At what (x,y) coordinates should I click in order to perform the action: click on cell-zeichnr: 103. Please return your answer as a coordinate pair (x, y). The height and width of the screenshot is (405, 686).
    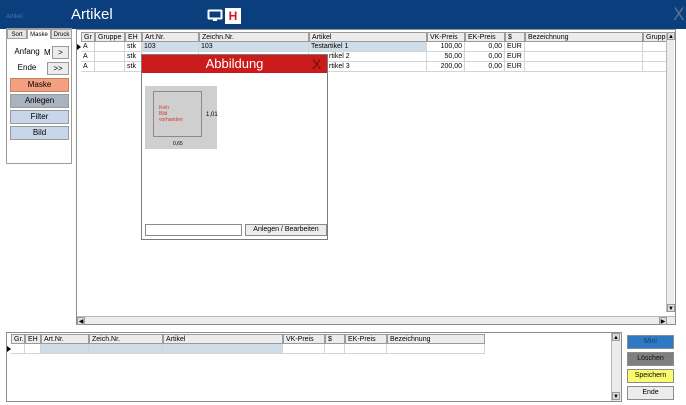
    Looking at the image, I should click on (254, 47).